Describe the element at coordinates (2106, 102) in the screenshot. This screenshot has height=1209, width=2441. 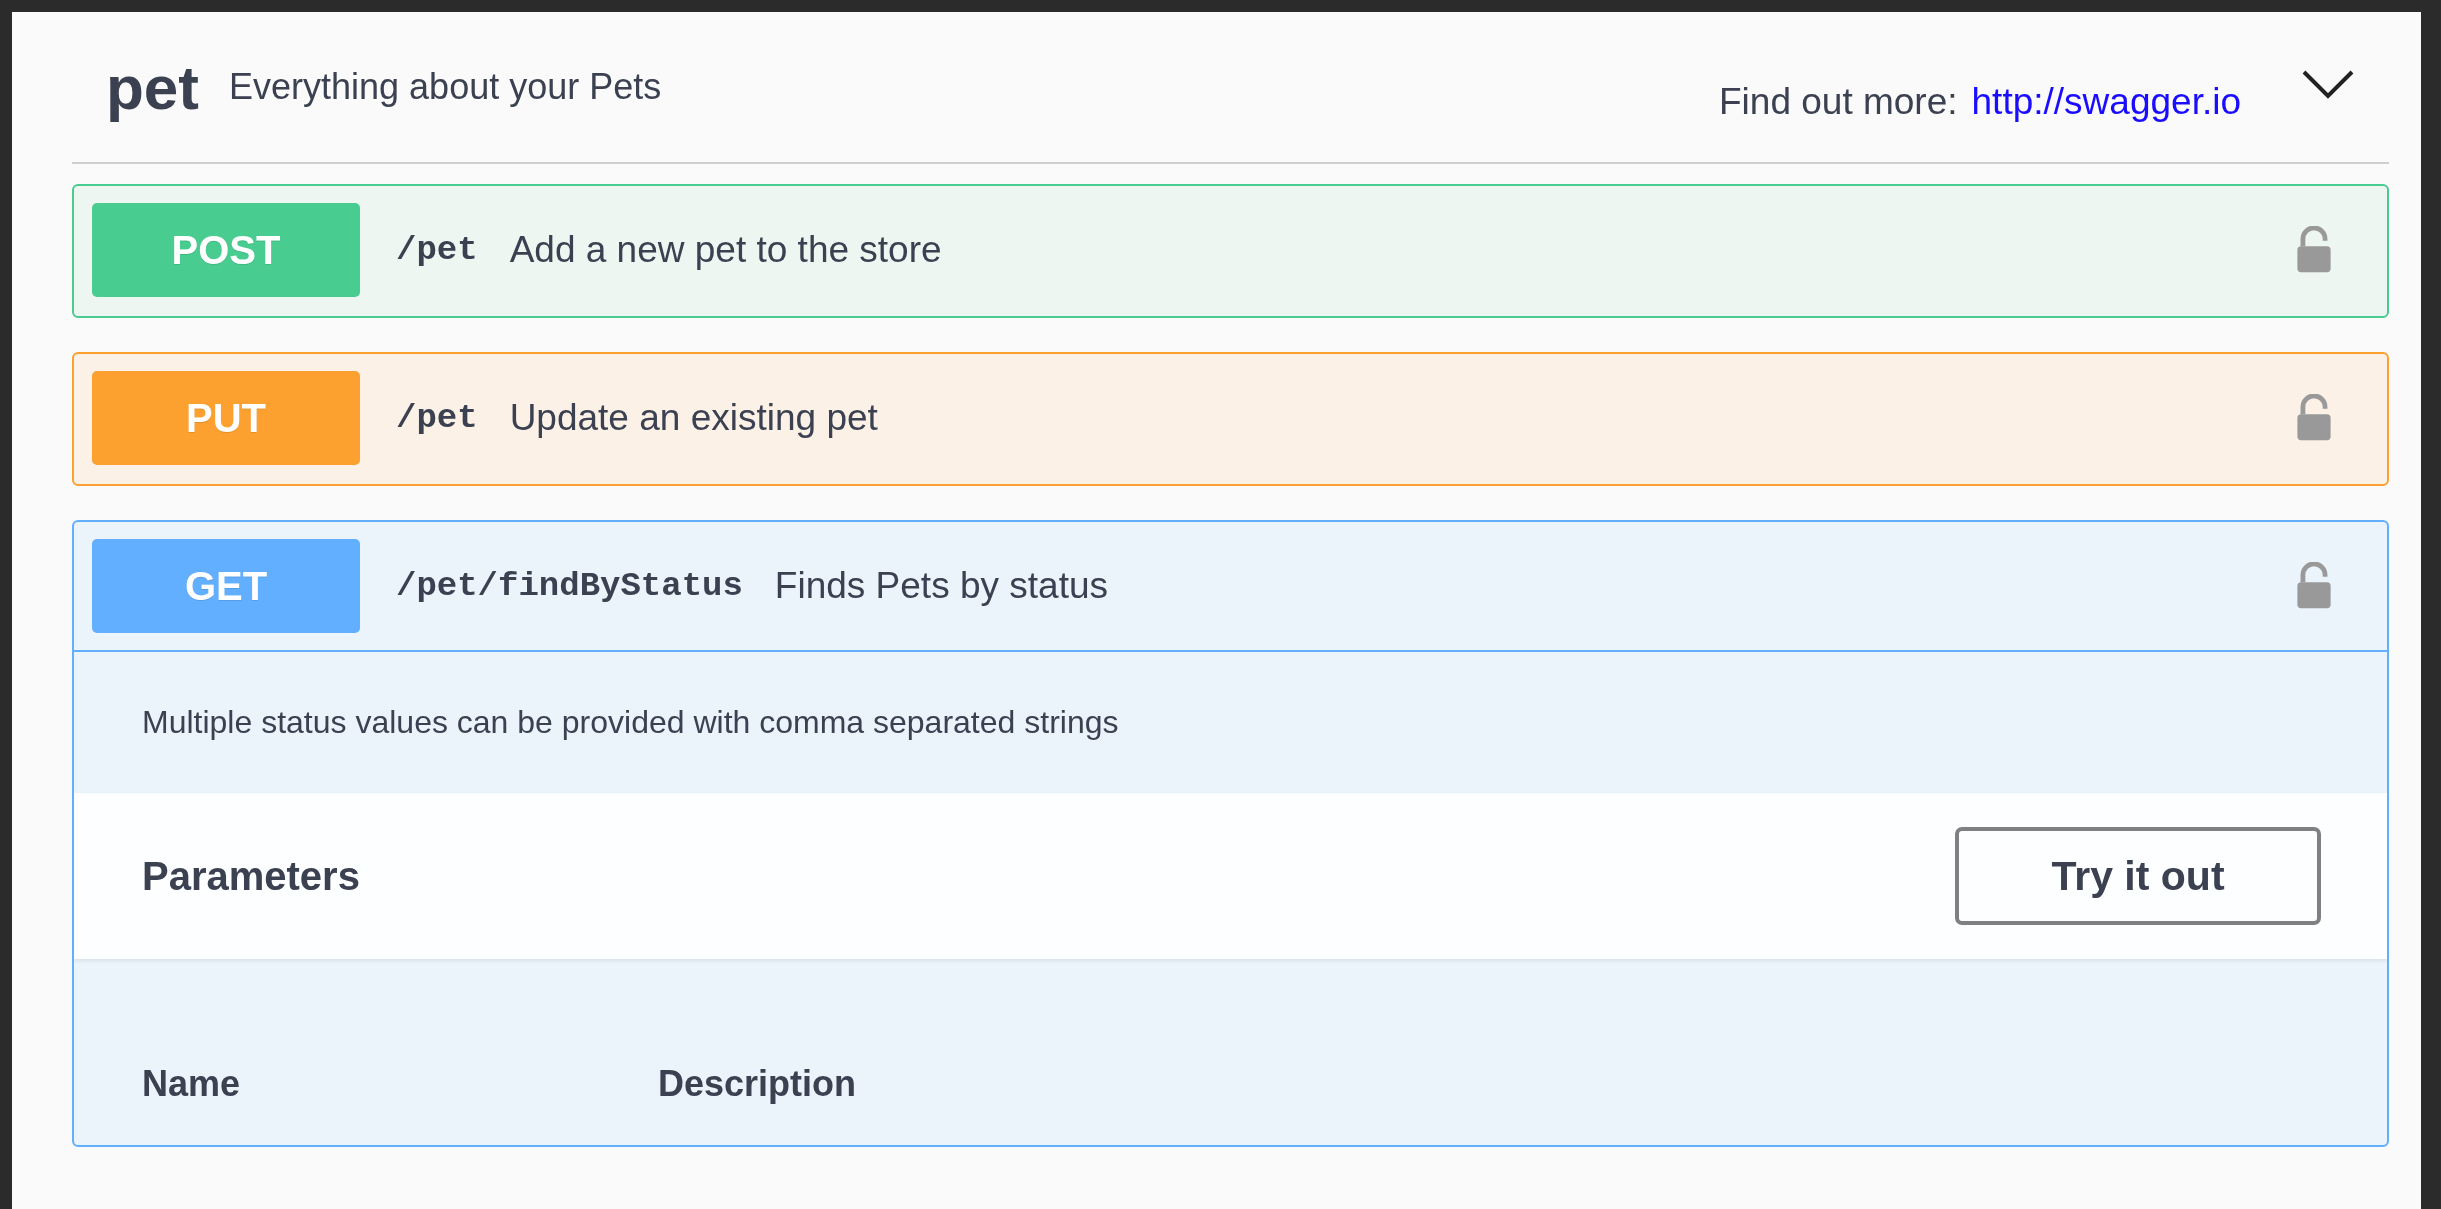
I see `swagger-link: http://swagger.io` at that location.